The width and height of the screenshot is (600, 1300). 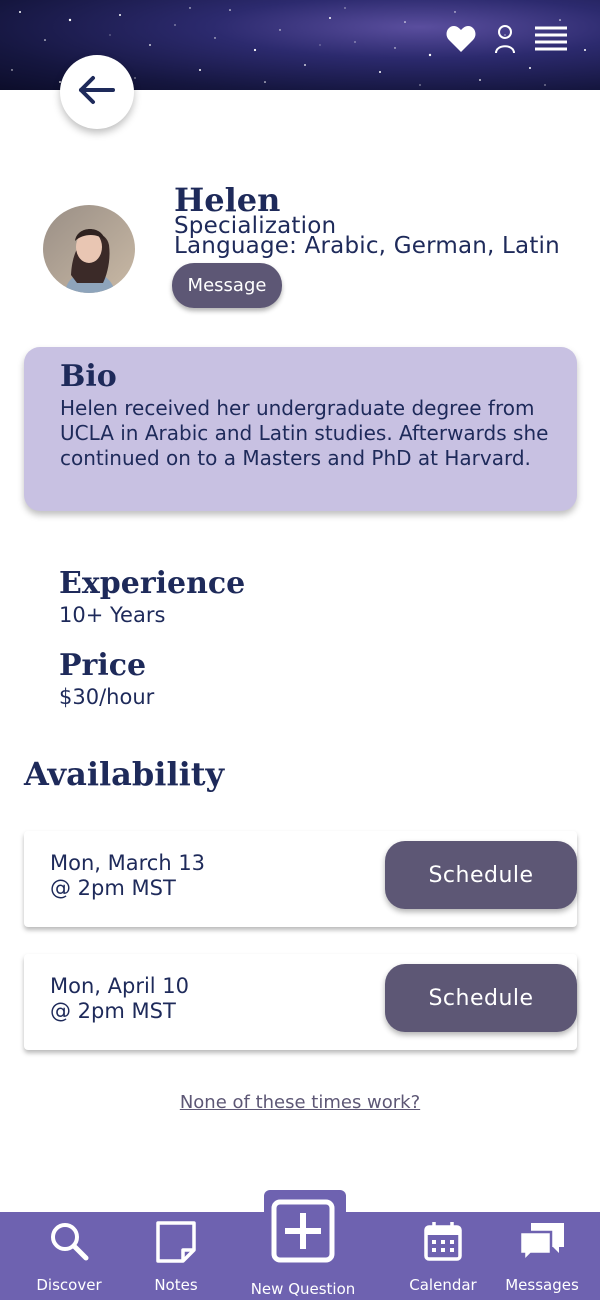 I want to click on avatar, so click(x=89, y=249).